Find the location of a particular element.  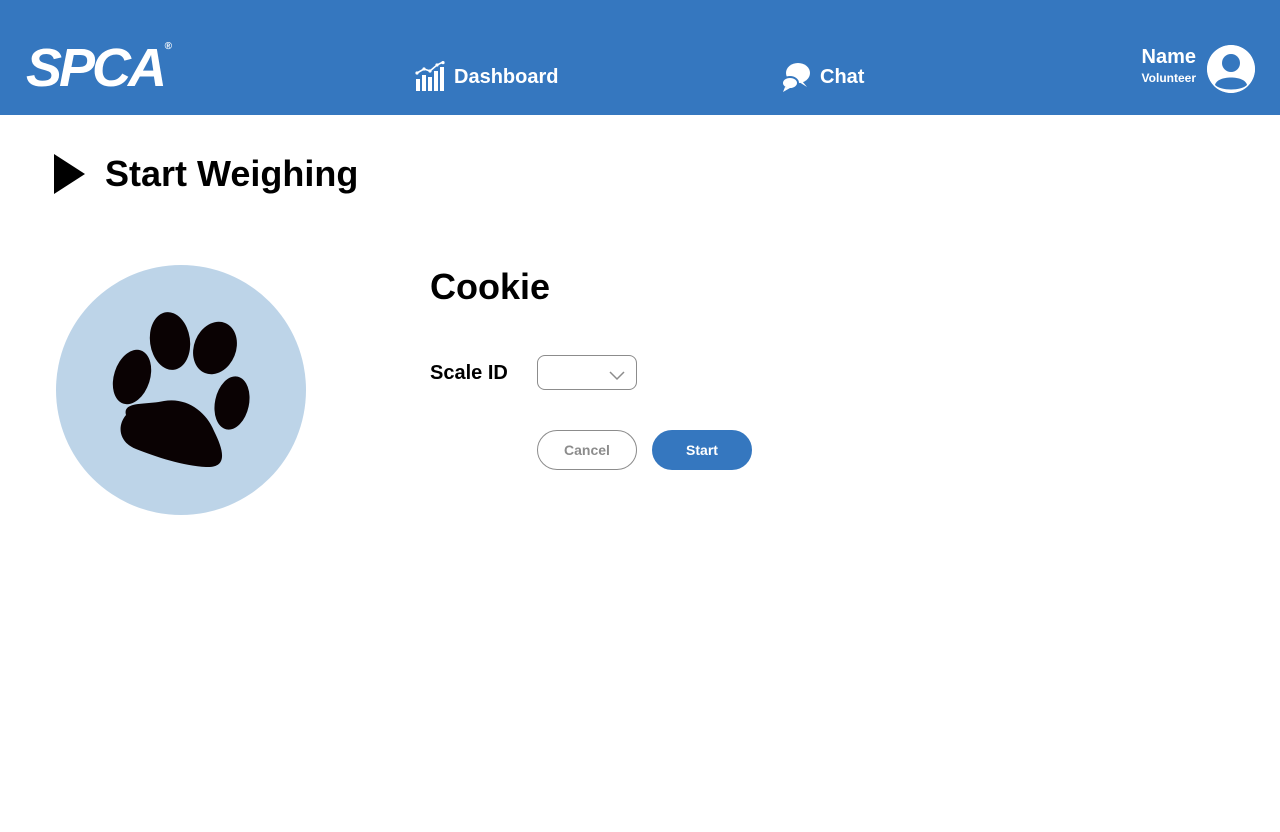

start-button: Start is located at coordinates (702, 450).